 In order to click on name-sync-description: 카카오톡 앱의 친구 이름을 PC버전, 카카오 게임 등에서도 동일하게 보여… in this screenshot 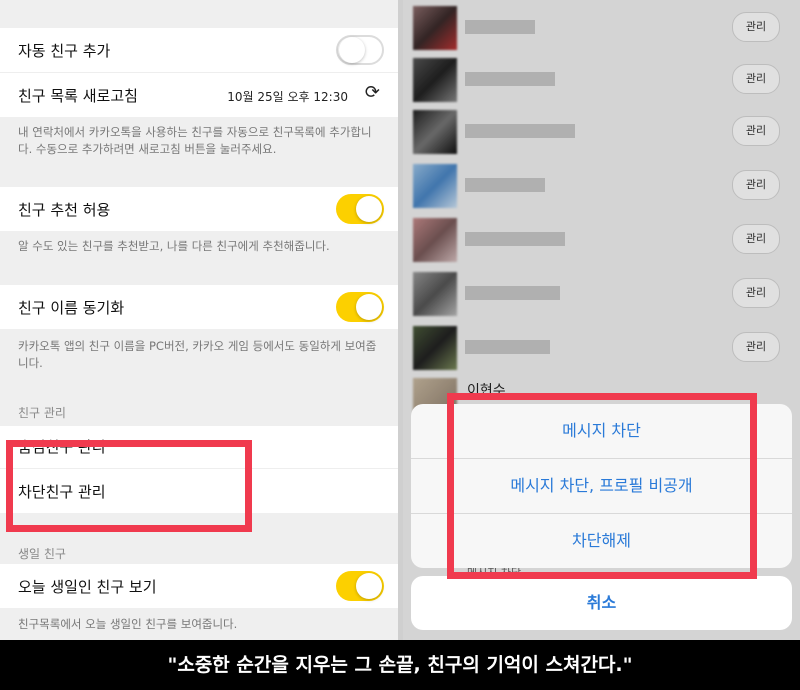, I will do `click(197, 354)`.